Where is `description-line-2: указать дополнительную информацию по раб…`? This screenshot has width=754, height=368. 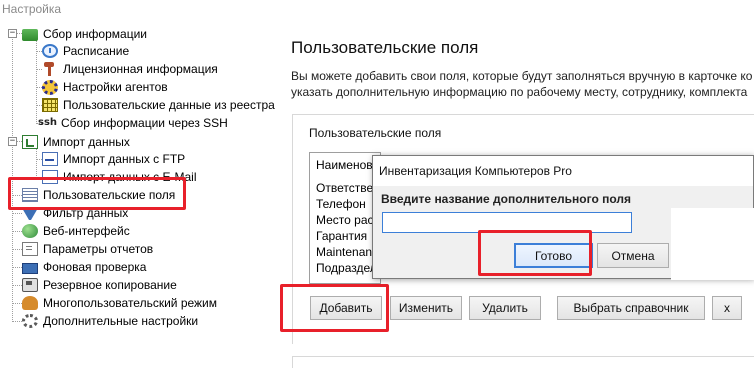 description-line-2: указать дополнительную информацию по раб… is located at coordinates (519, 92).